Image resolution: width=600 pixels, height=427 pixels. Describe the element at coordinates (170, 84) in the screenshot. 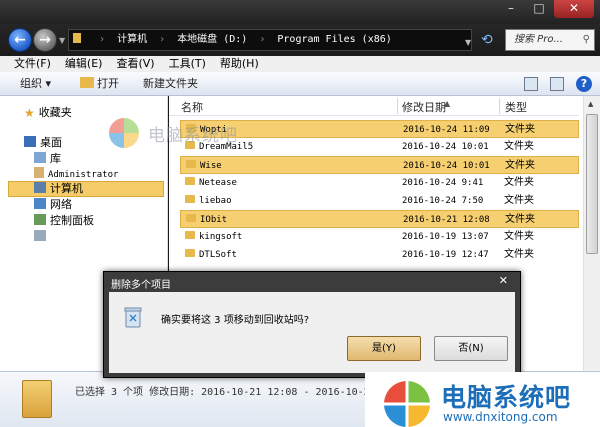

I see `new-folder-button: 新建文件夹` at that location.